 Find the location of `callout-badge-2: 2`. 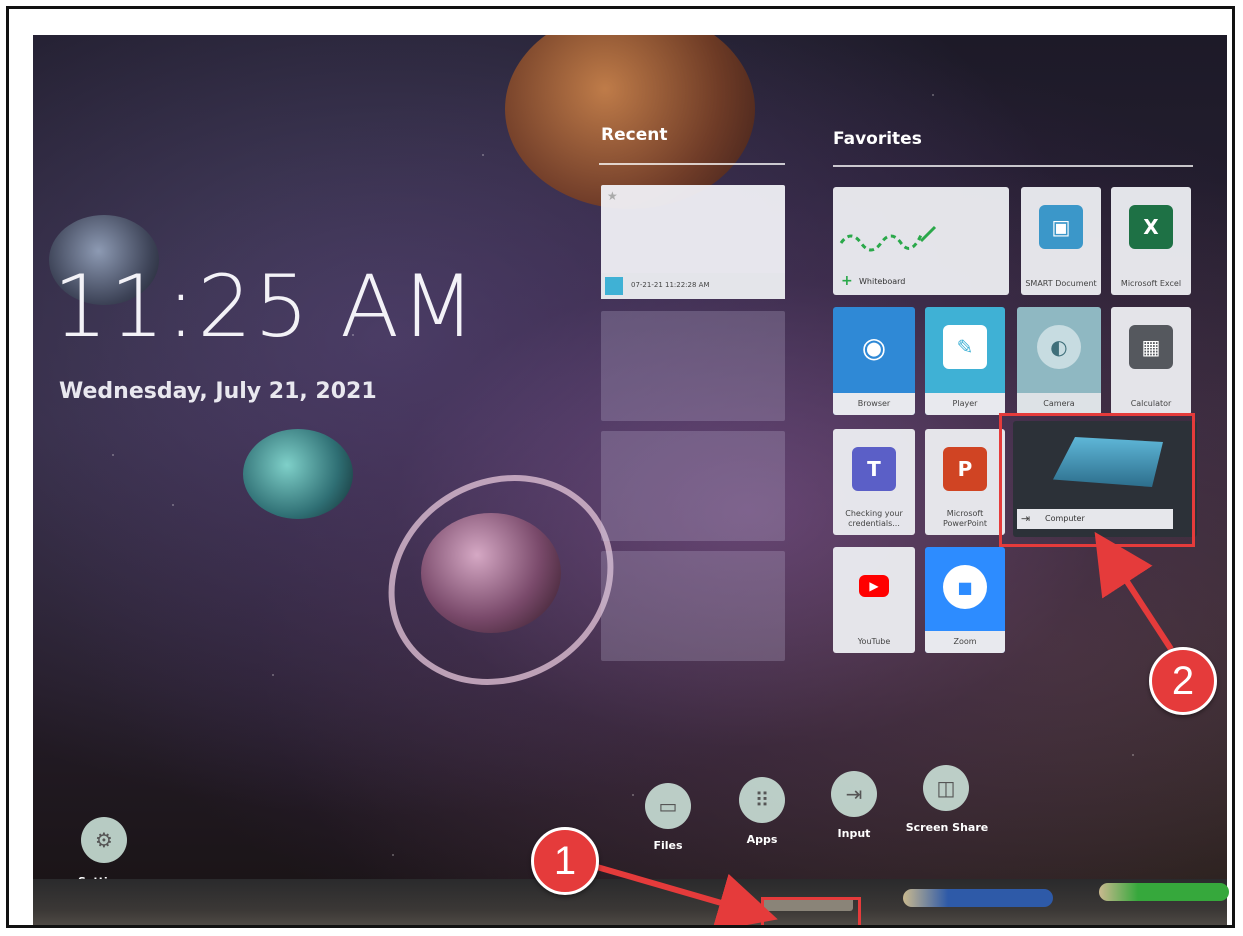

callout-badge-2: 2 is located at coordinates (1183, 681).